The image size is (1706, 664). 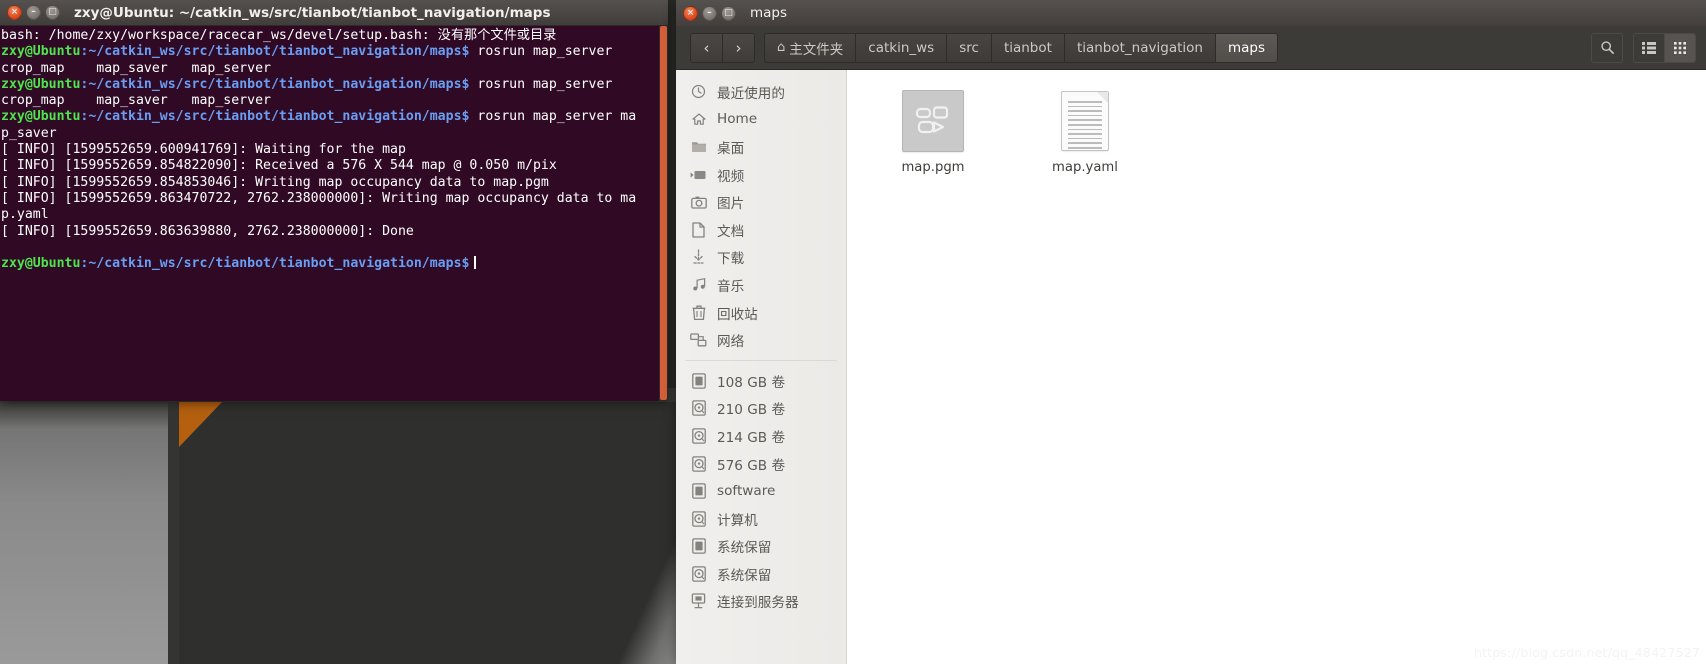 I want to click on sidebar-item-label: 下载, so click(x=731, y=259).